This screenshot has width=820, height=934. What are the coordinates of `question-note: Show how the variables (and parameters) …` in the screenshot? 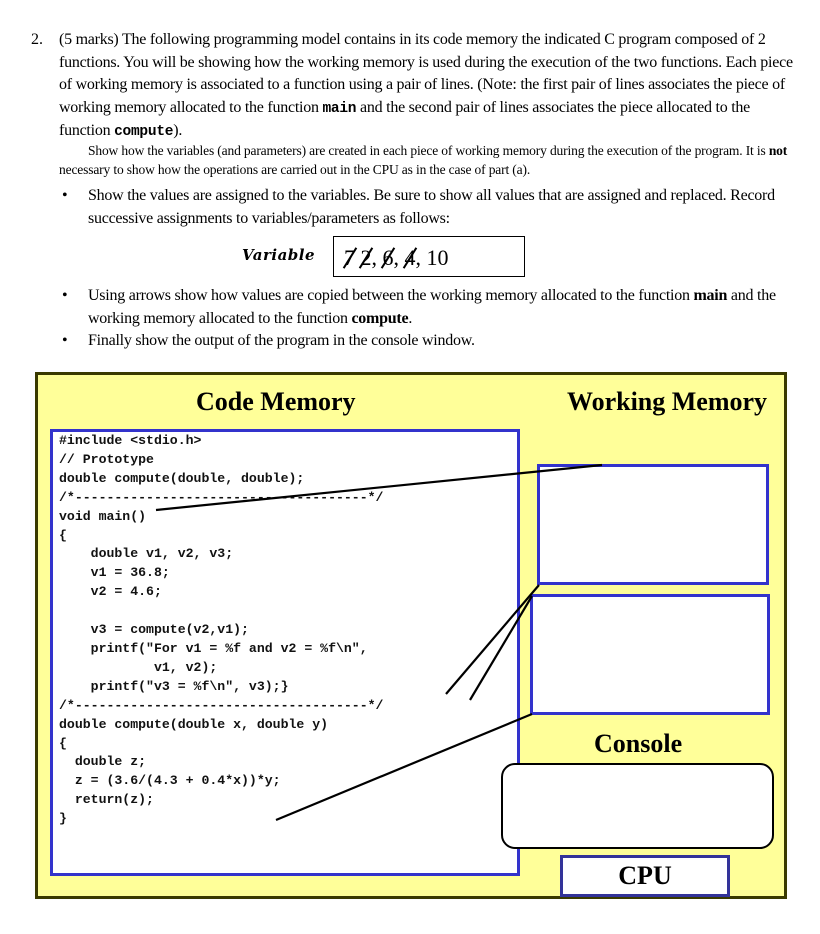 It's located at (429, 160).